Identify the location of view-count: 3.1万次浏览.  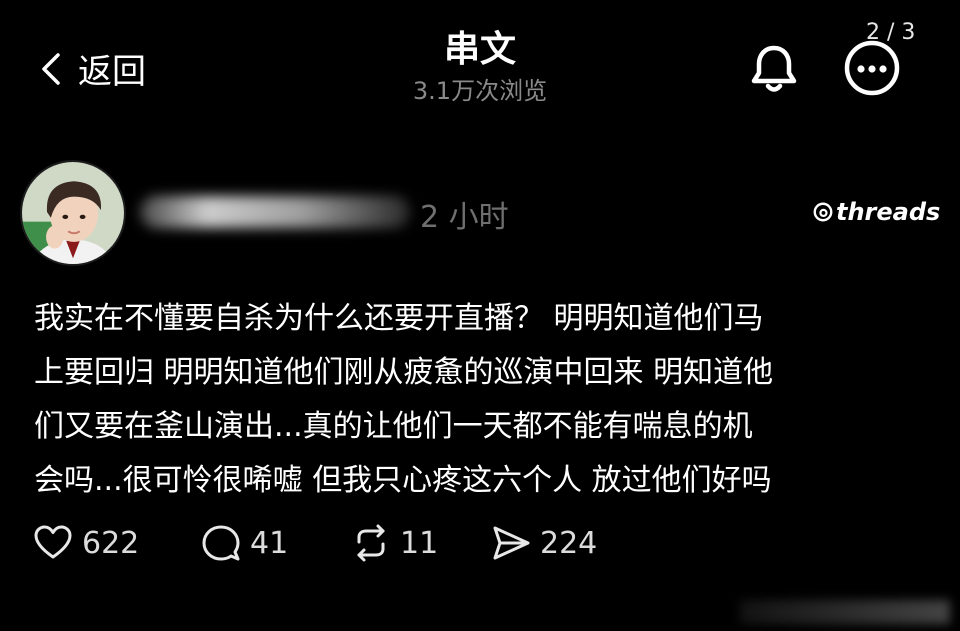
(480, 91).